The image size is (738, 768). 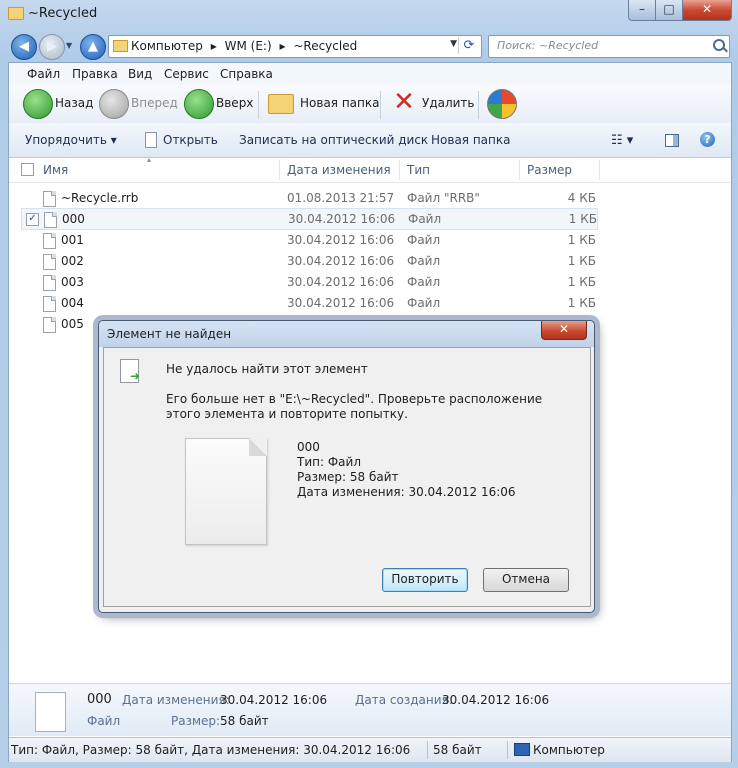 I want to click on breadcrumb-item: WM (E:), so click(x=248, y=46).